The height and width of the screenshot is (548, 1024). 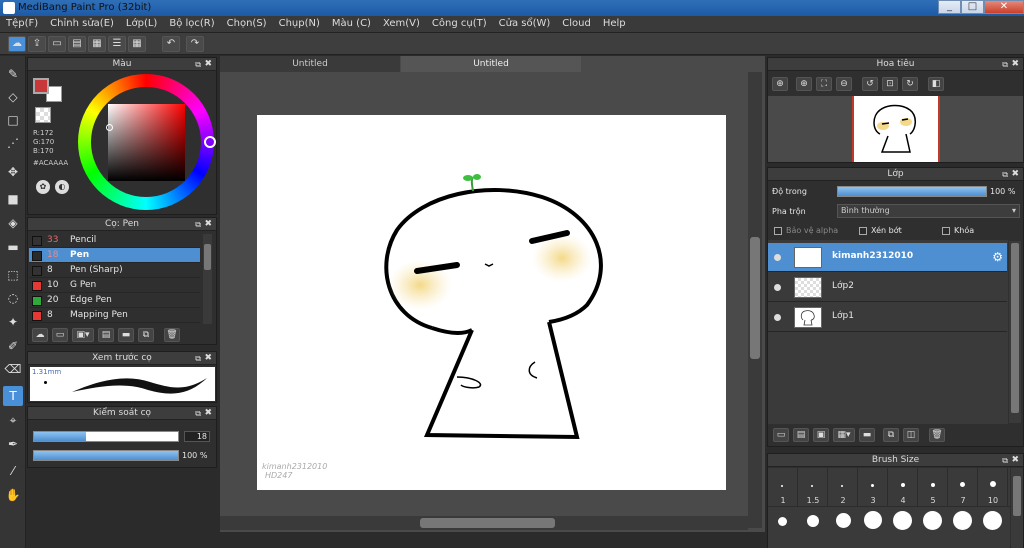 I want to click on layer-opacity-slider, so click(x=912, y=191).